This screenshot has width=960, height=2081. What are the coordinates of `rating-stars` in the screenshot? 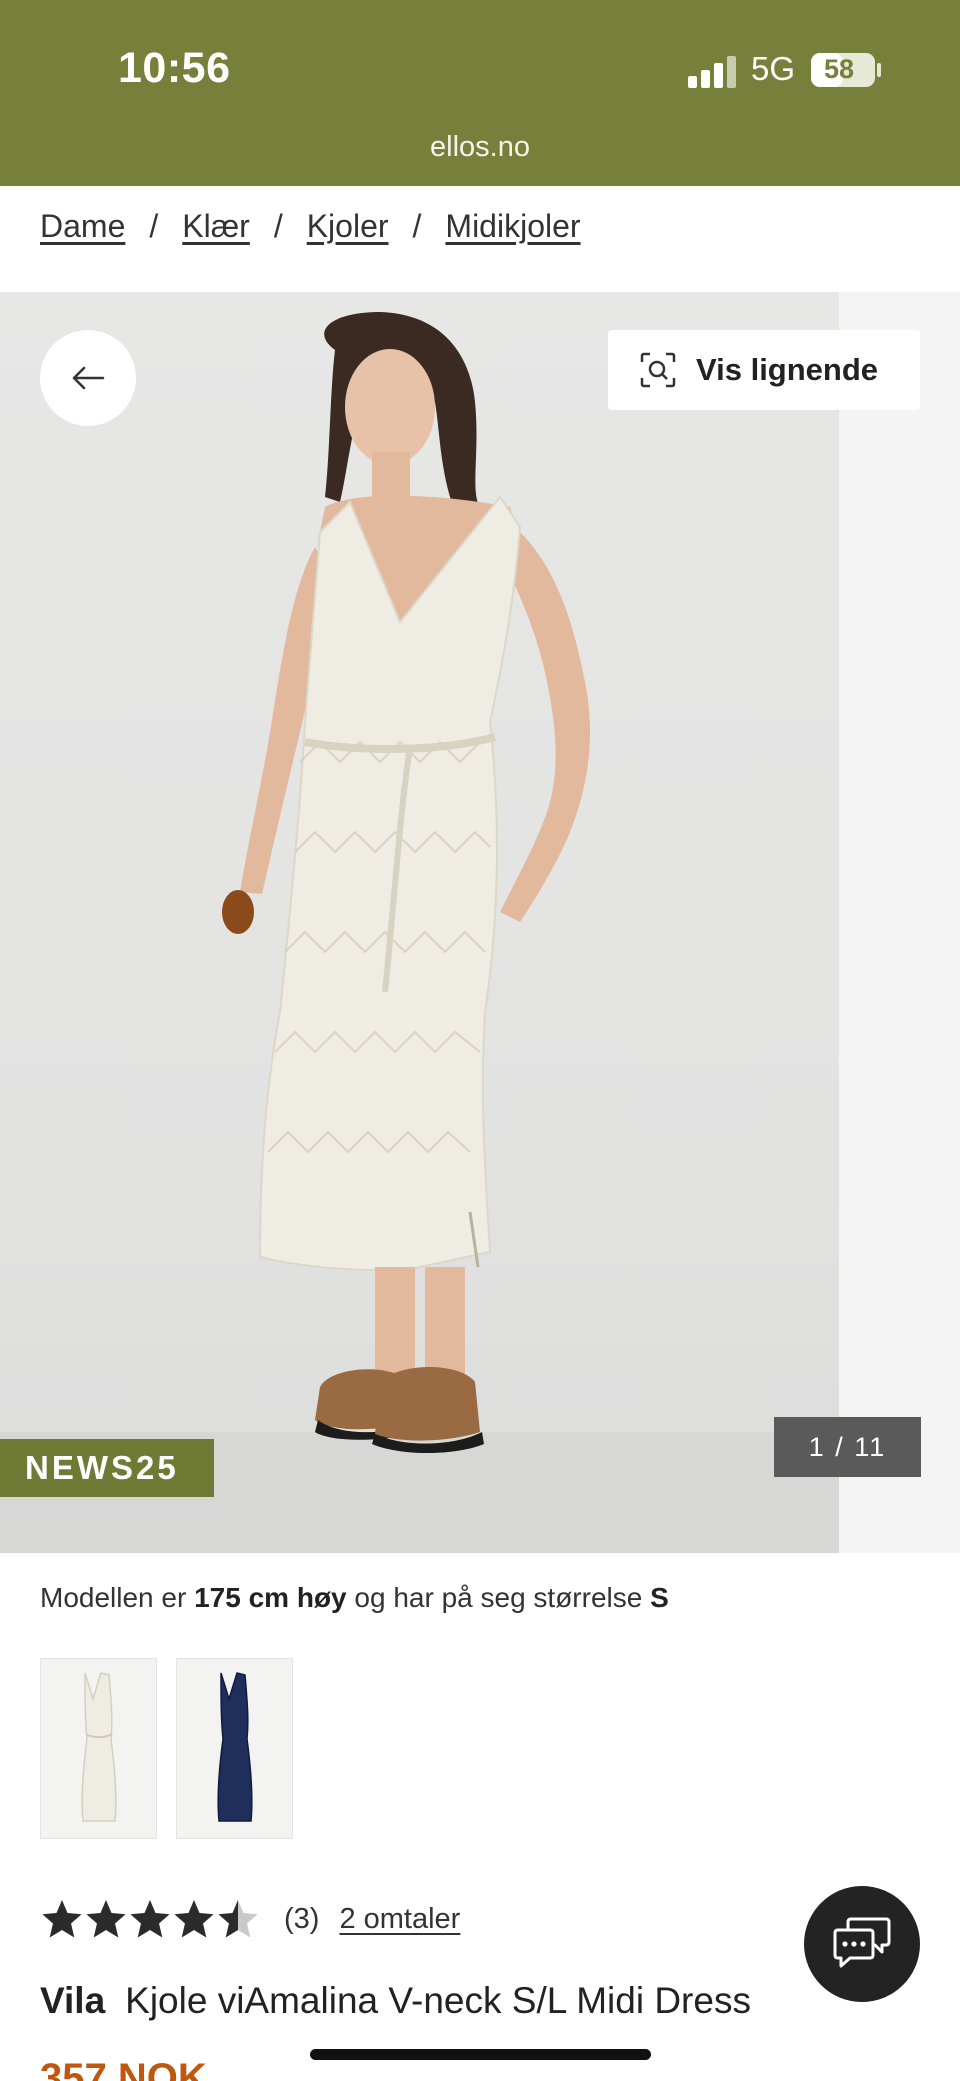 It's located at (150, 1919).